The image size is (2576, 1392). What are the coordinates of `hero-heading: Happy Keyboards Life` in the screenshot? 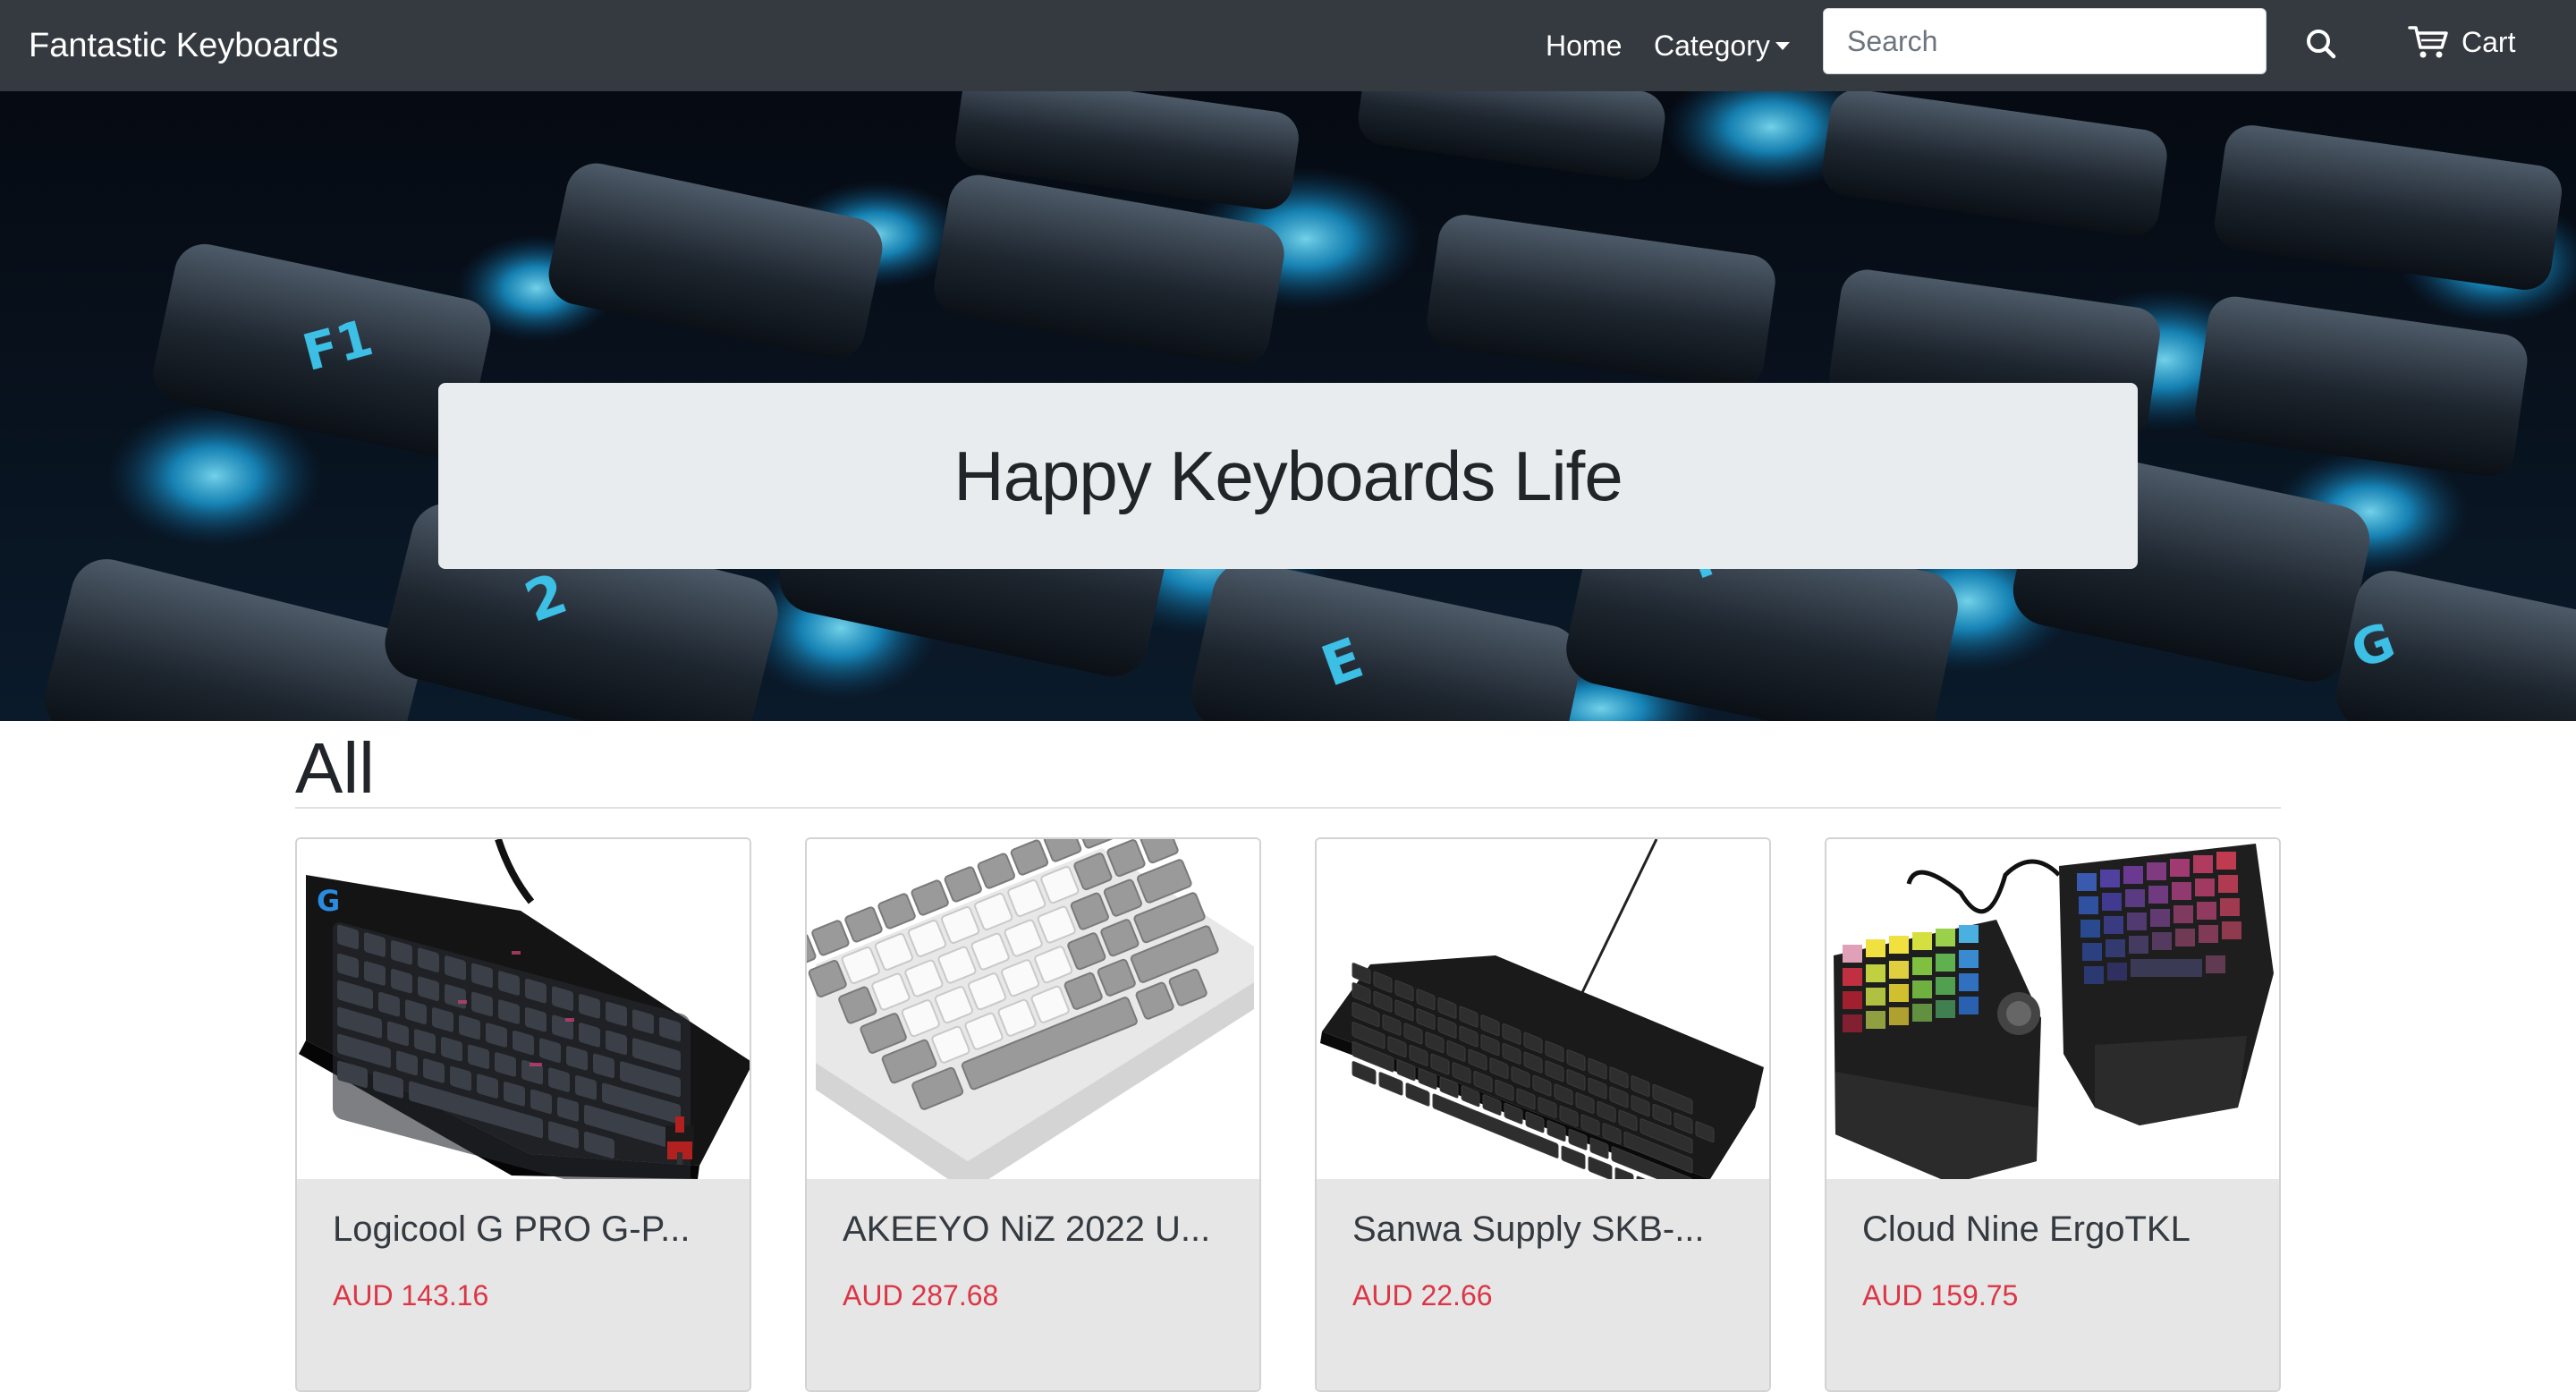 It's located at (1288, 475).